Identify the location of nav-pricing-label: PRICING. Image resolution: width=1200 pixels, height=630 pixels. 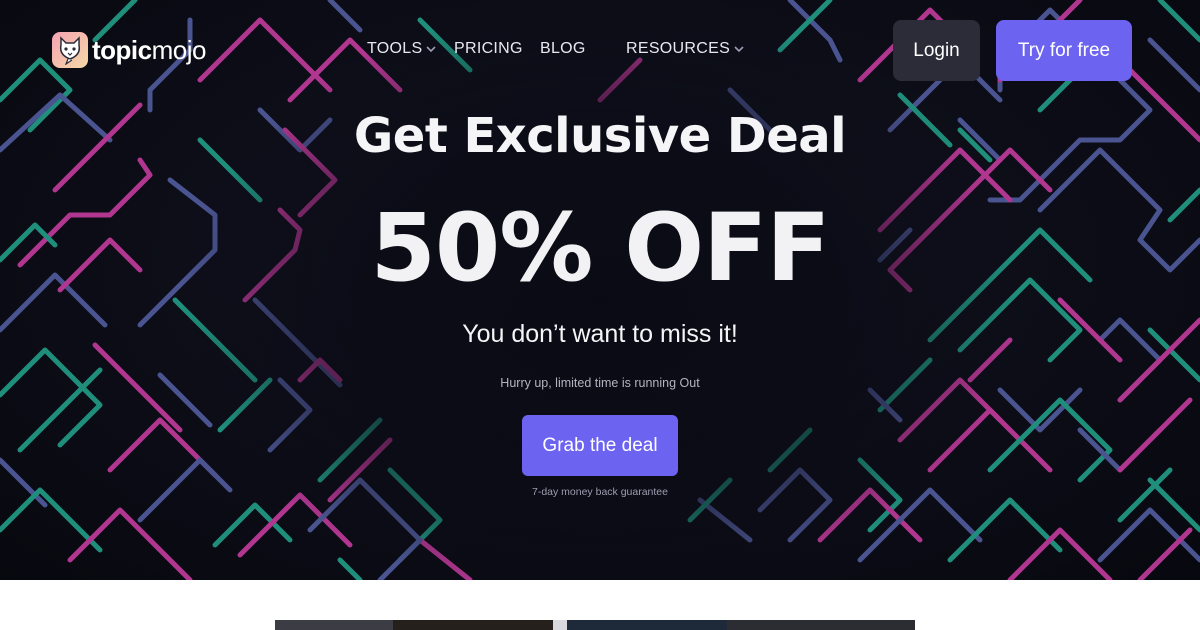
(488, 48).